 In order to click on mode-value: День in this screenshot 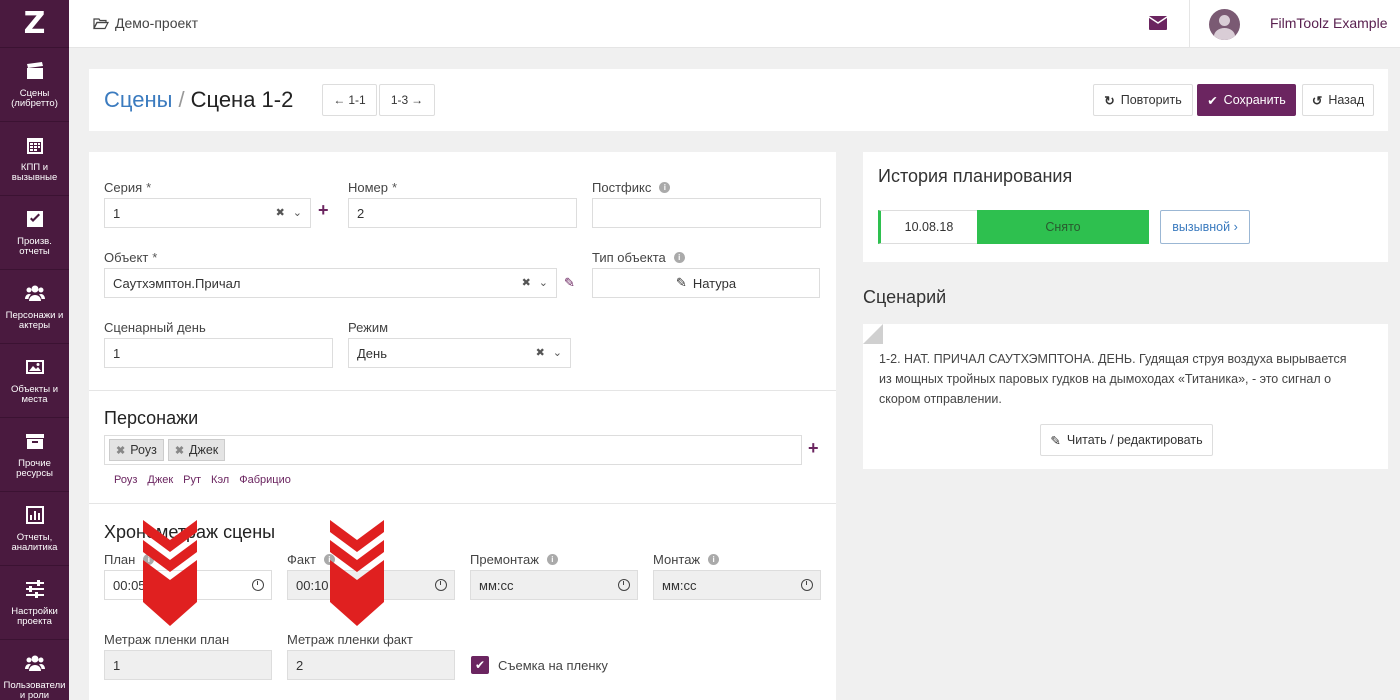, I will do `click(372, 353)`.